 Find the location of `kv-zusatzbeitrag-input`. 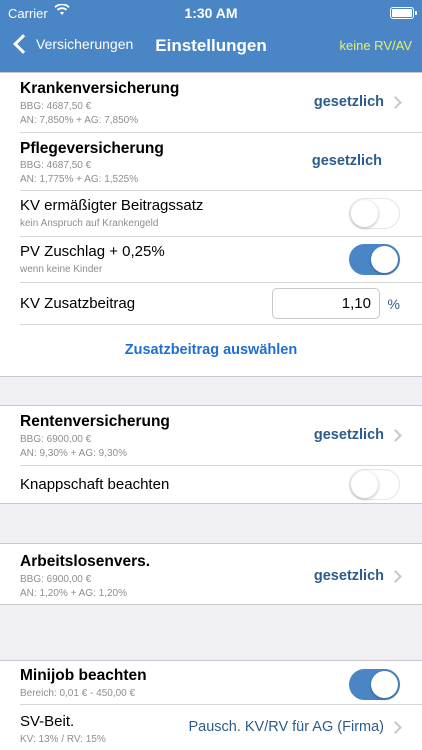

kv-zusatzbeitrag-input is located at coordinates (326, 303).